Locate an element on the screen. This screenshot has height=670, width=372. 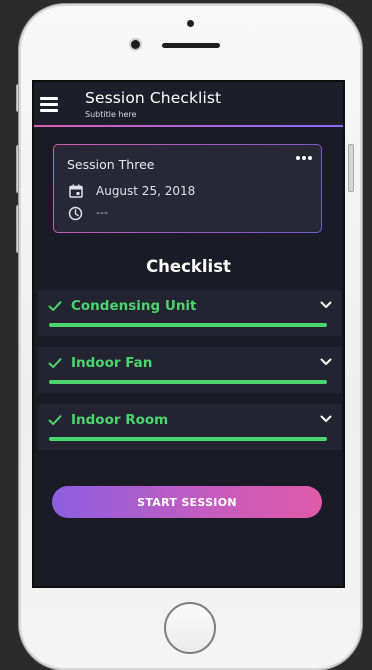
checklist-heading: Checklist is located at coordinates (188, 266).